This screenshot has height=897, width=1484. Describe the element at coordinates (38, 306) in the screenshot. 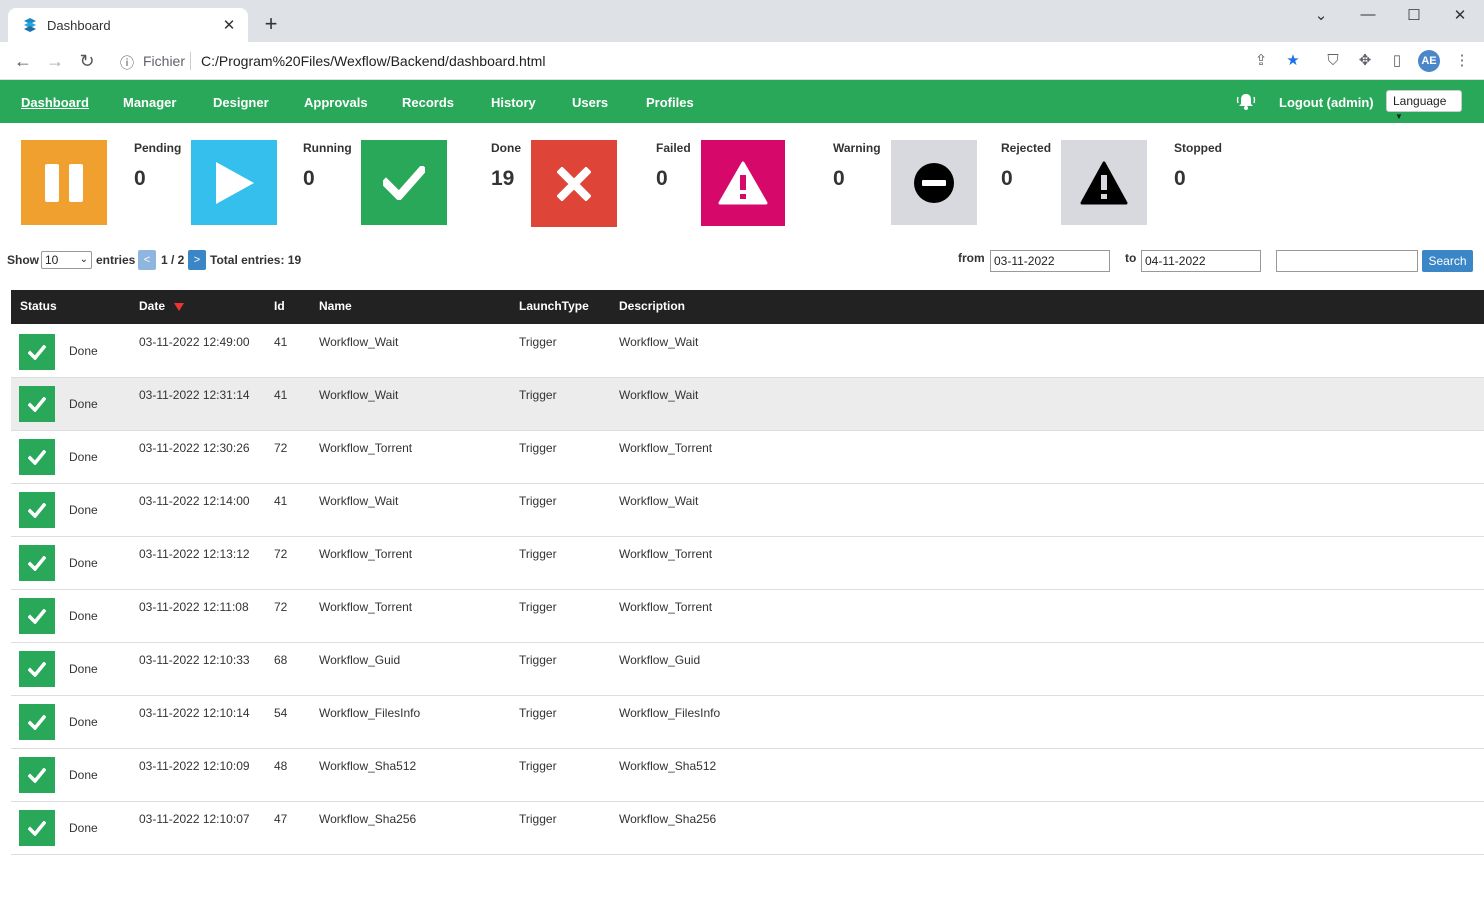

I see `col-status: Status` at that location.